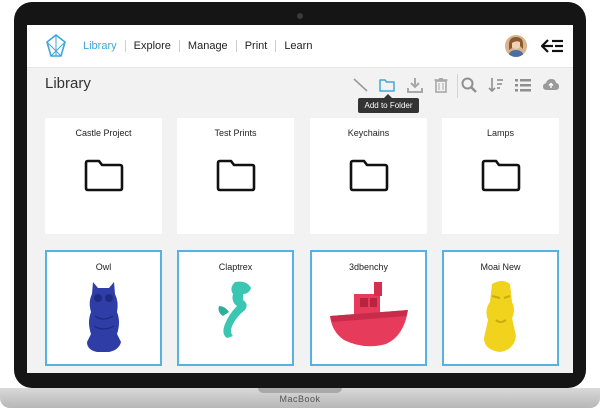  I want to click on folder-name: Keychains, so click(368, 133).